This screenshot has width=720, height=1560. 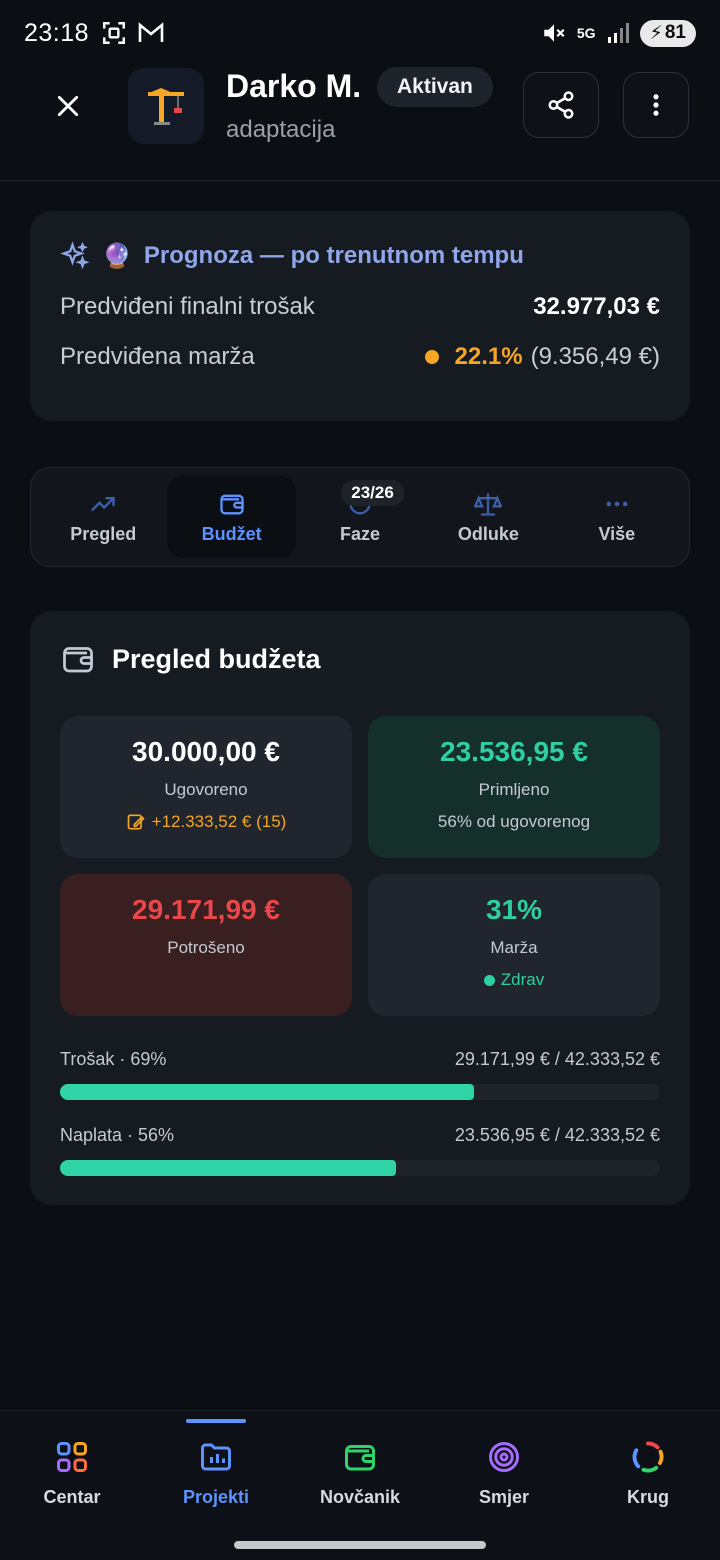 I want to click on margin-value: 31%, so click(x=514, y=909).